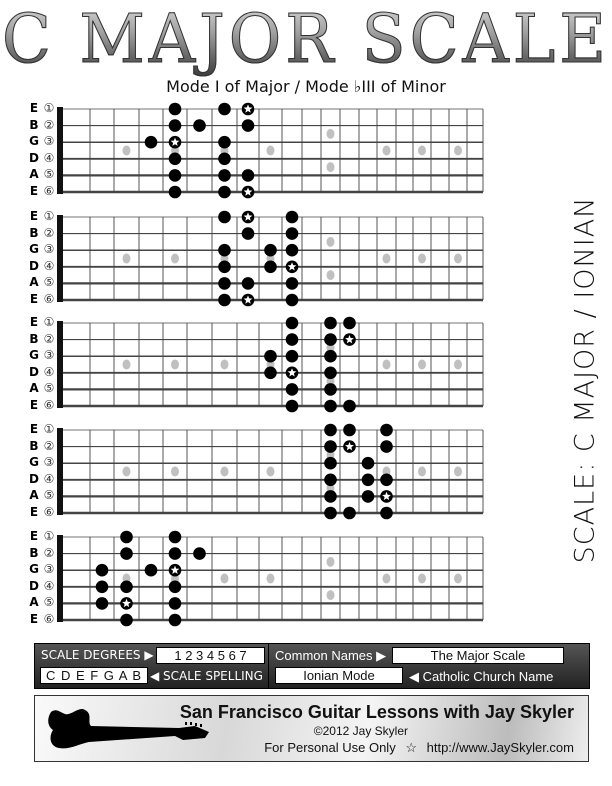 This screenshot has height=786, width=612. What do you see at coordinates (306, 40) in the screenshot?
I see `page-title: C MAJOR SCALE` at bounding box center [306, 40].